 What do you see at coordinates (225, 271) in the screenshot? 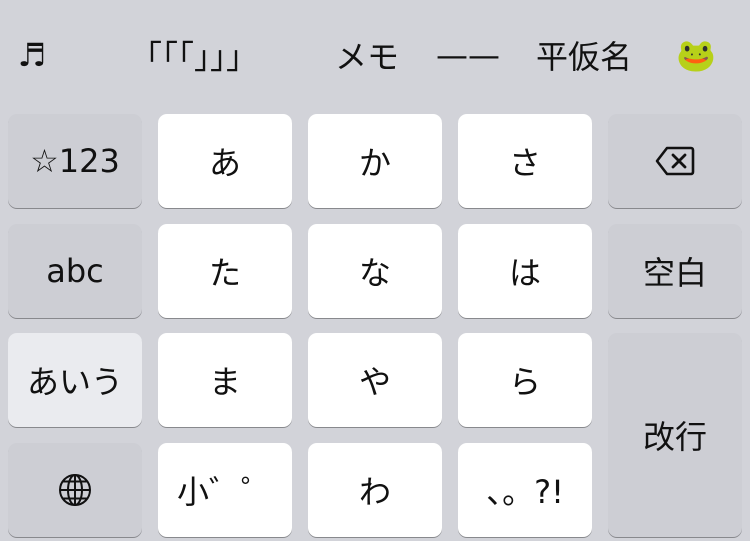
I see `key-ta-row: た` at bounding box center [225, 271].